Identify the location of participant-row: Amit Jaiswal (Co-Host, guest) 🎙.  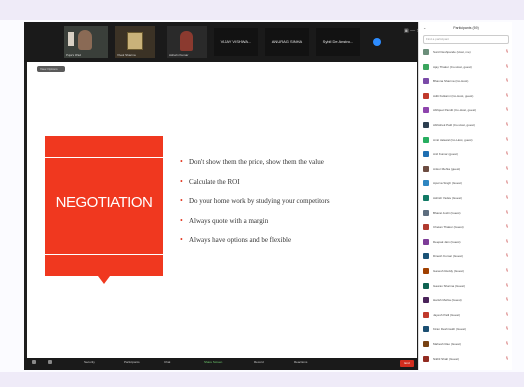
(467, 140).